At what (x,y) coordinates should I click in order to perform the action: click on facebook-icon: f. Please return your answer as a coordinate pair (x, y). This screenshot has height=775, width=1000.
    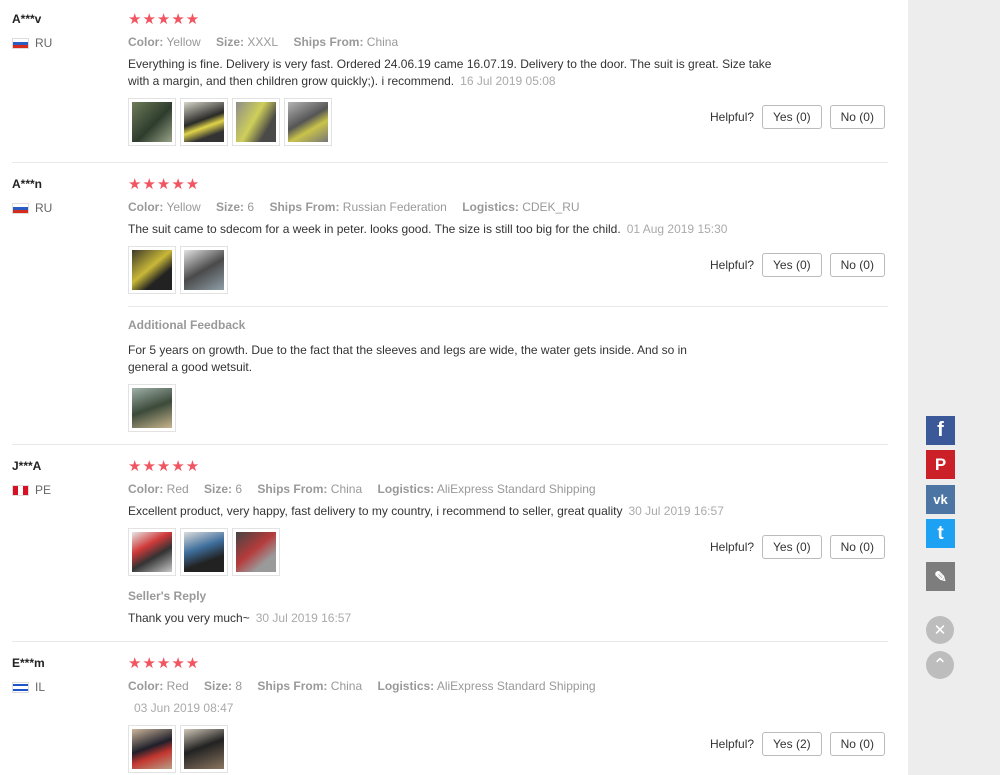
    Looking at the image, I should click on (940, 430).